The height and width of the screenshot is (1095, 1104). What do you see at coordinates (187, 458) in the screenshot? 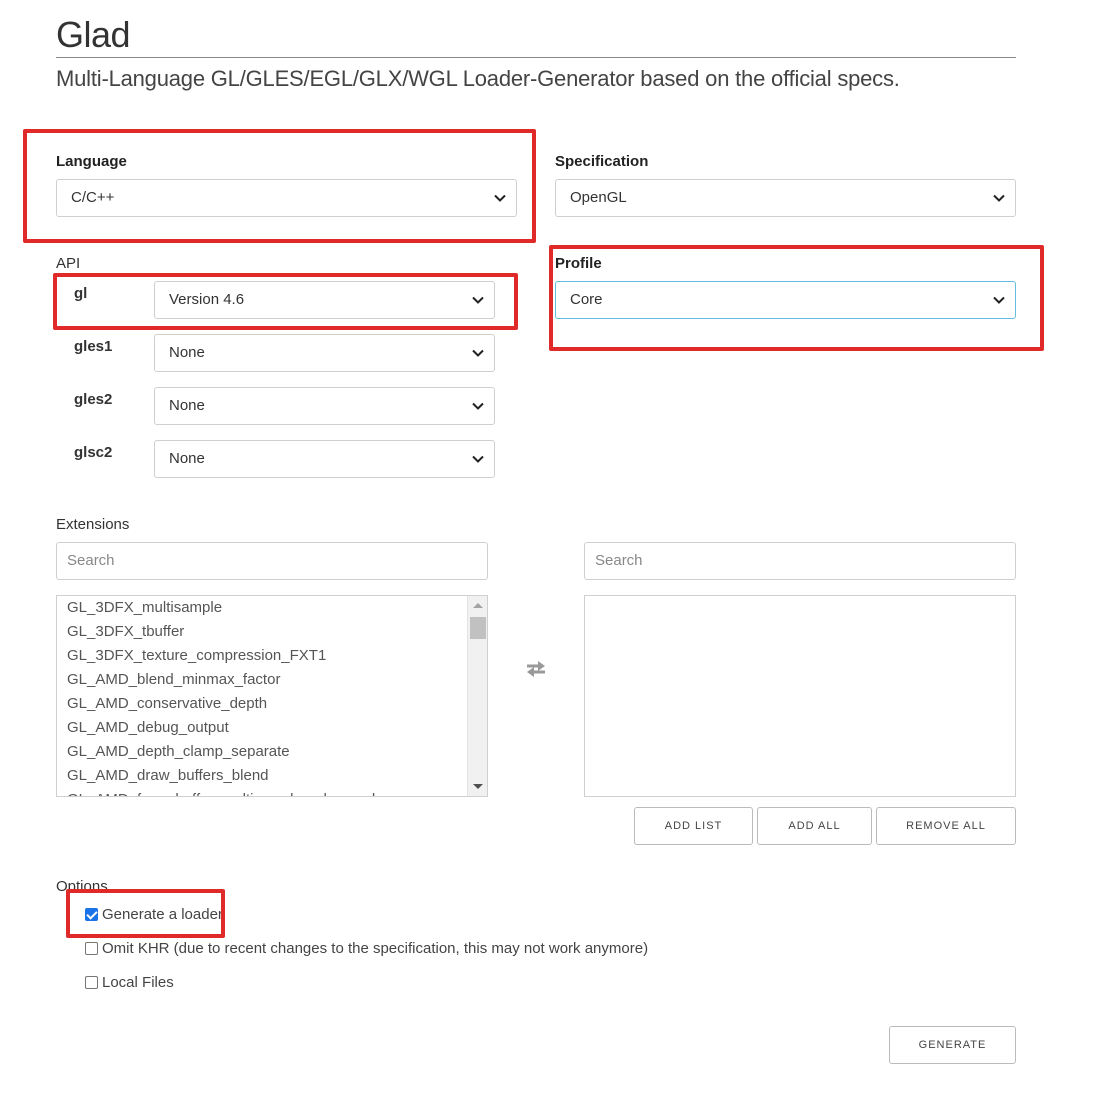
I see `api-glsc2-value: None` at bounding box center [187, 458].